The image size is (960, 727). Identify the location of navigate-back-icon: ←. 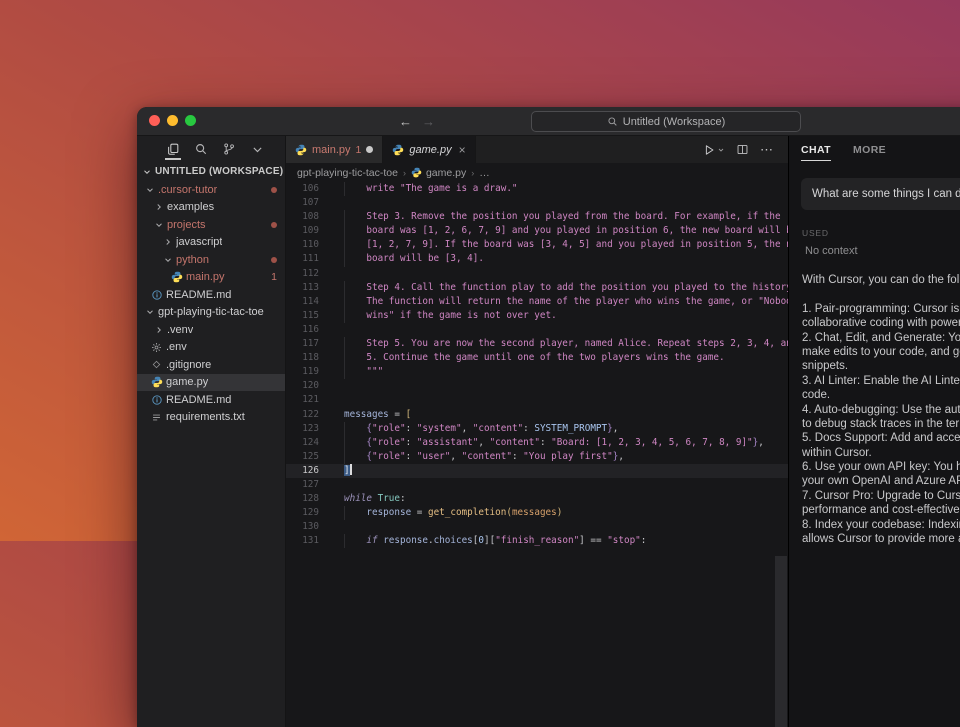
(405, 121).